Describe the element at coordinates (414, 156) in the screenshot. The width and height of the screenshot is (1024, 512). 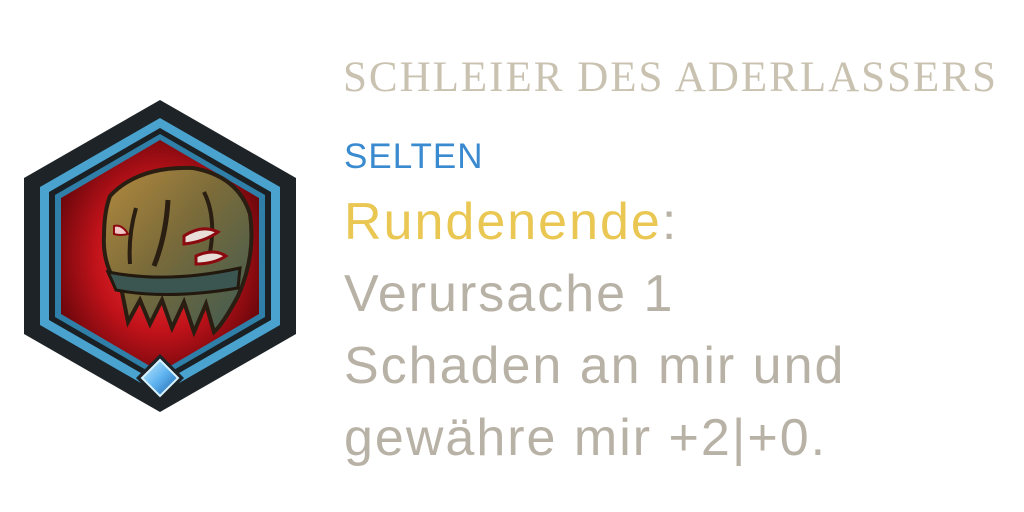
I see `item-rarity: SELTEN` at that location.